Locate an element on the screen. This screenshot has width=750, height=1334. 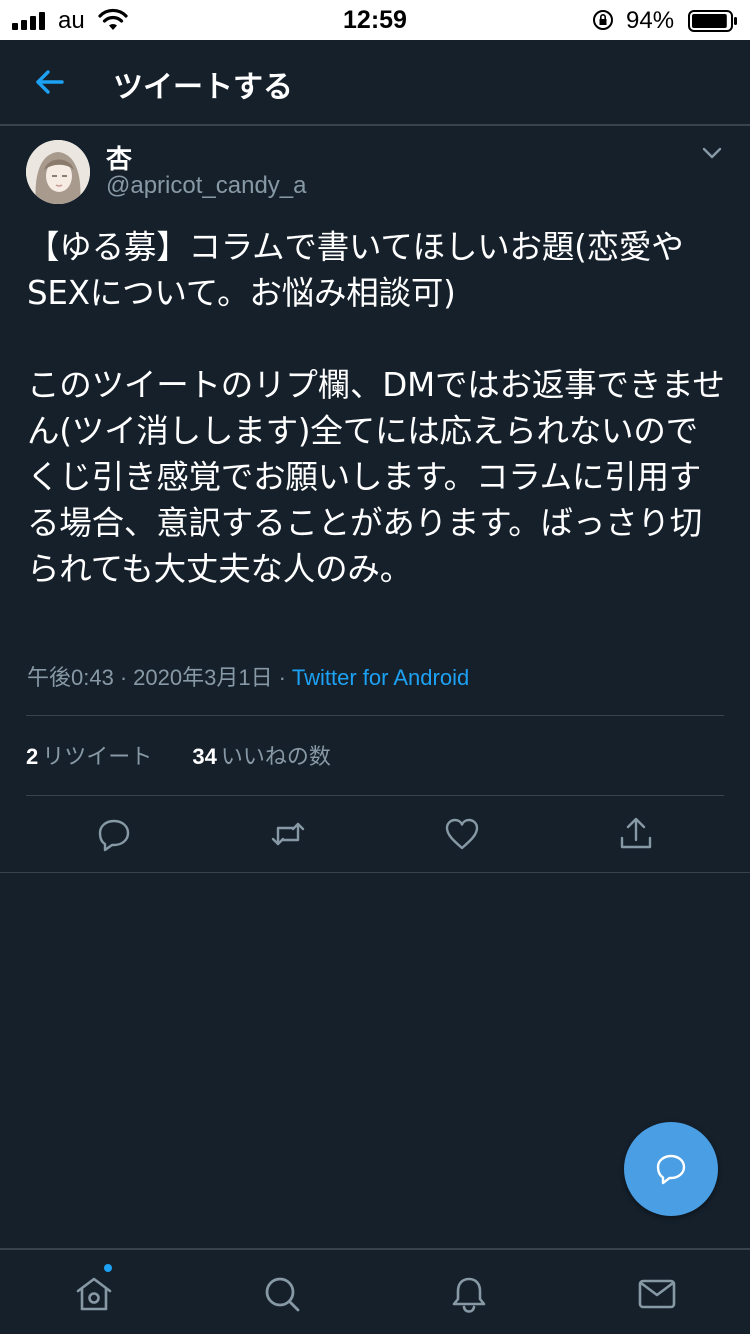
arrow-left-icon is located at coordinates (50, 82).